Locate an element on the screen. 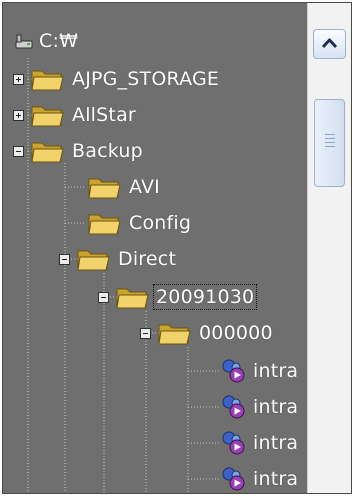 The height and width of the screenshot is (496, 356). tree-root-label: C:₩ is located at coordinates (59, 41).